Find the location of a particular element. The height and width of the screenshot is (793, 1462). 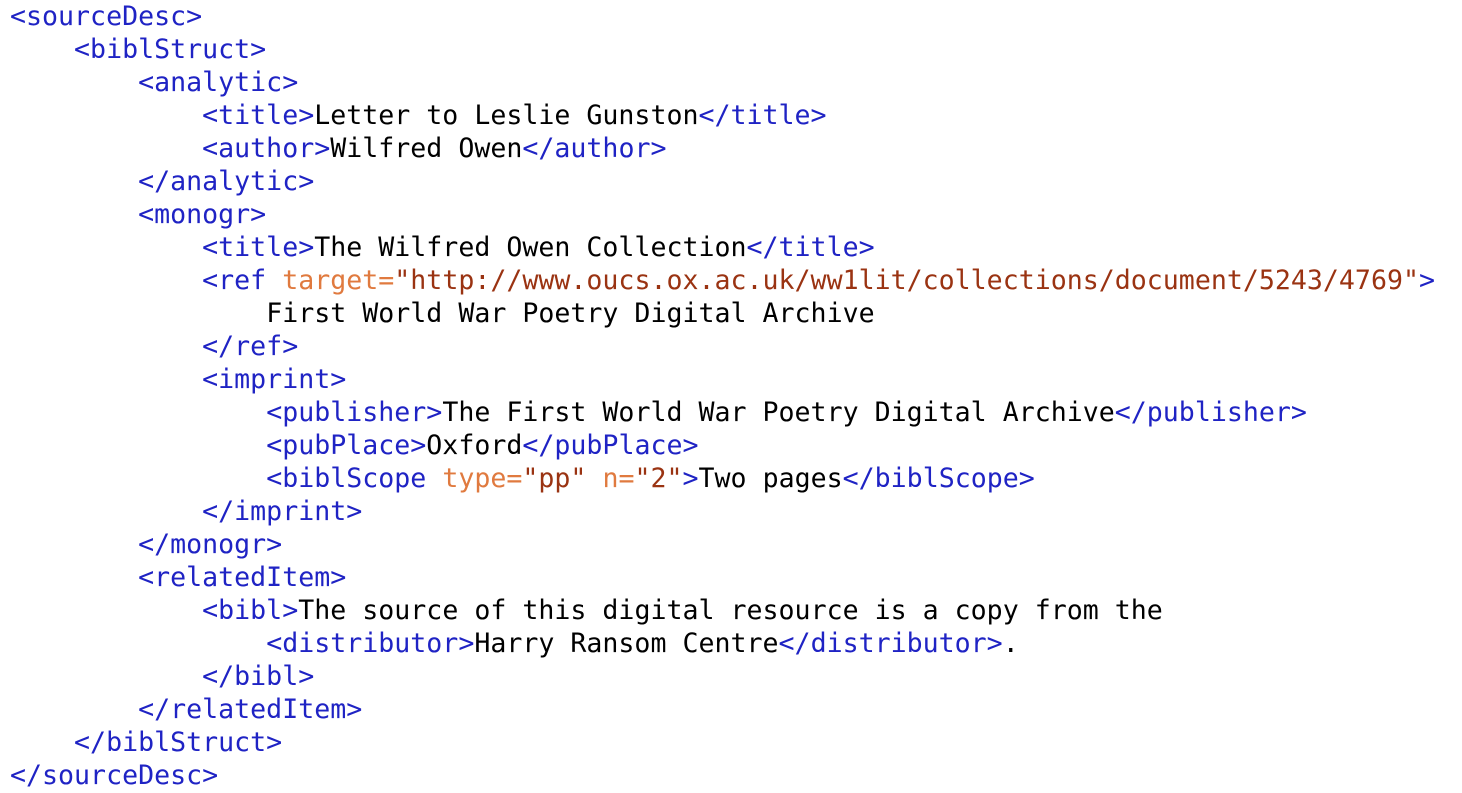

xml-tag: </analytic> is located at coordinates (226, 181).